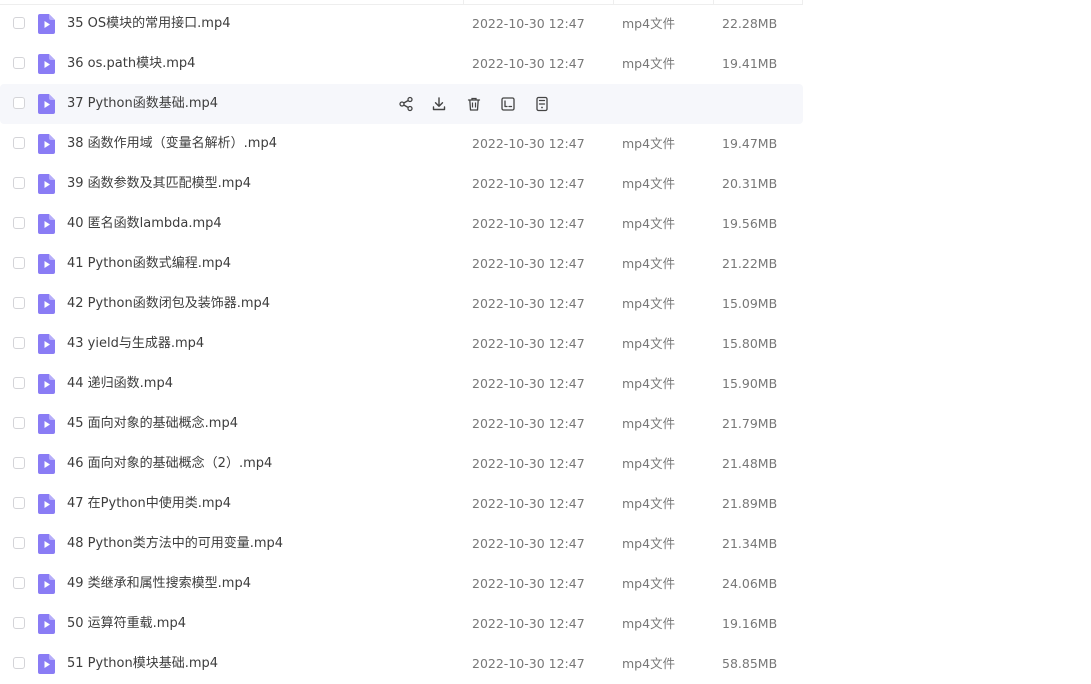 This screenshot has height=684, width=1091. Describe the element at coordinates (135, 344) in the screenshot. I see `file-name: 43 yield与生成器.mp4` at that location.